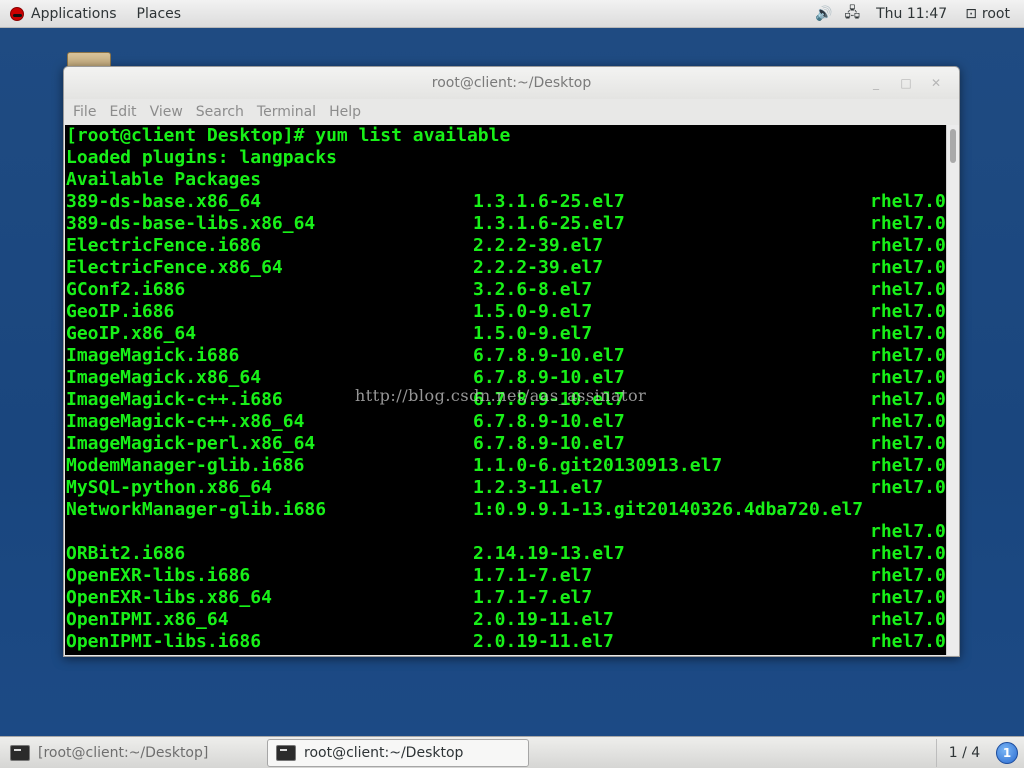 The width and height of the screenshot is (1024, 768). I want to click on package-row: ElectricFence.i686 2.2.2-39.el7 rhel7.0, so click(505, 246).